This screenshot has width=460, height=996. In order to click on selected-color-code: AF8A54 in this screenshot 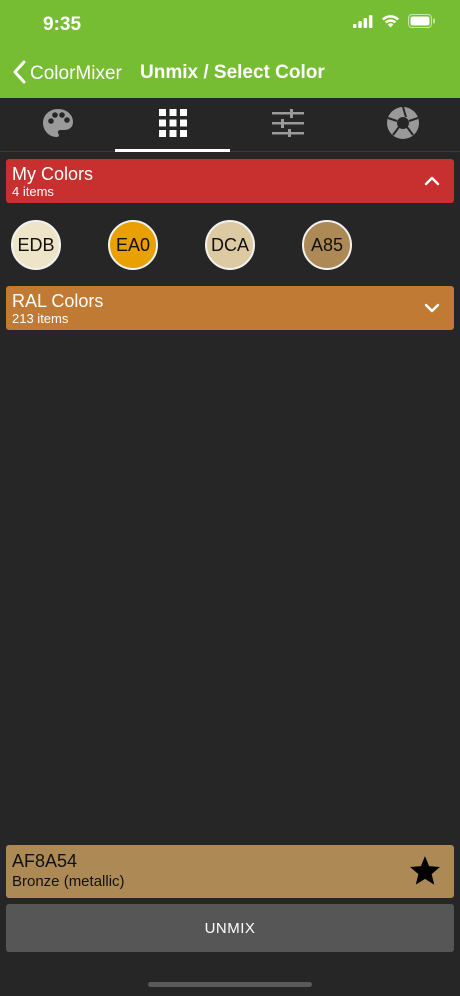, I will do `click(45, 861)`.